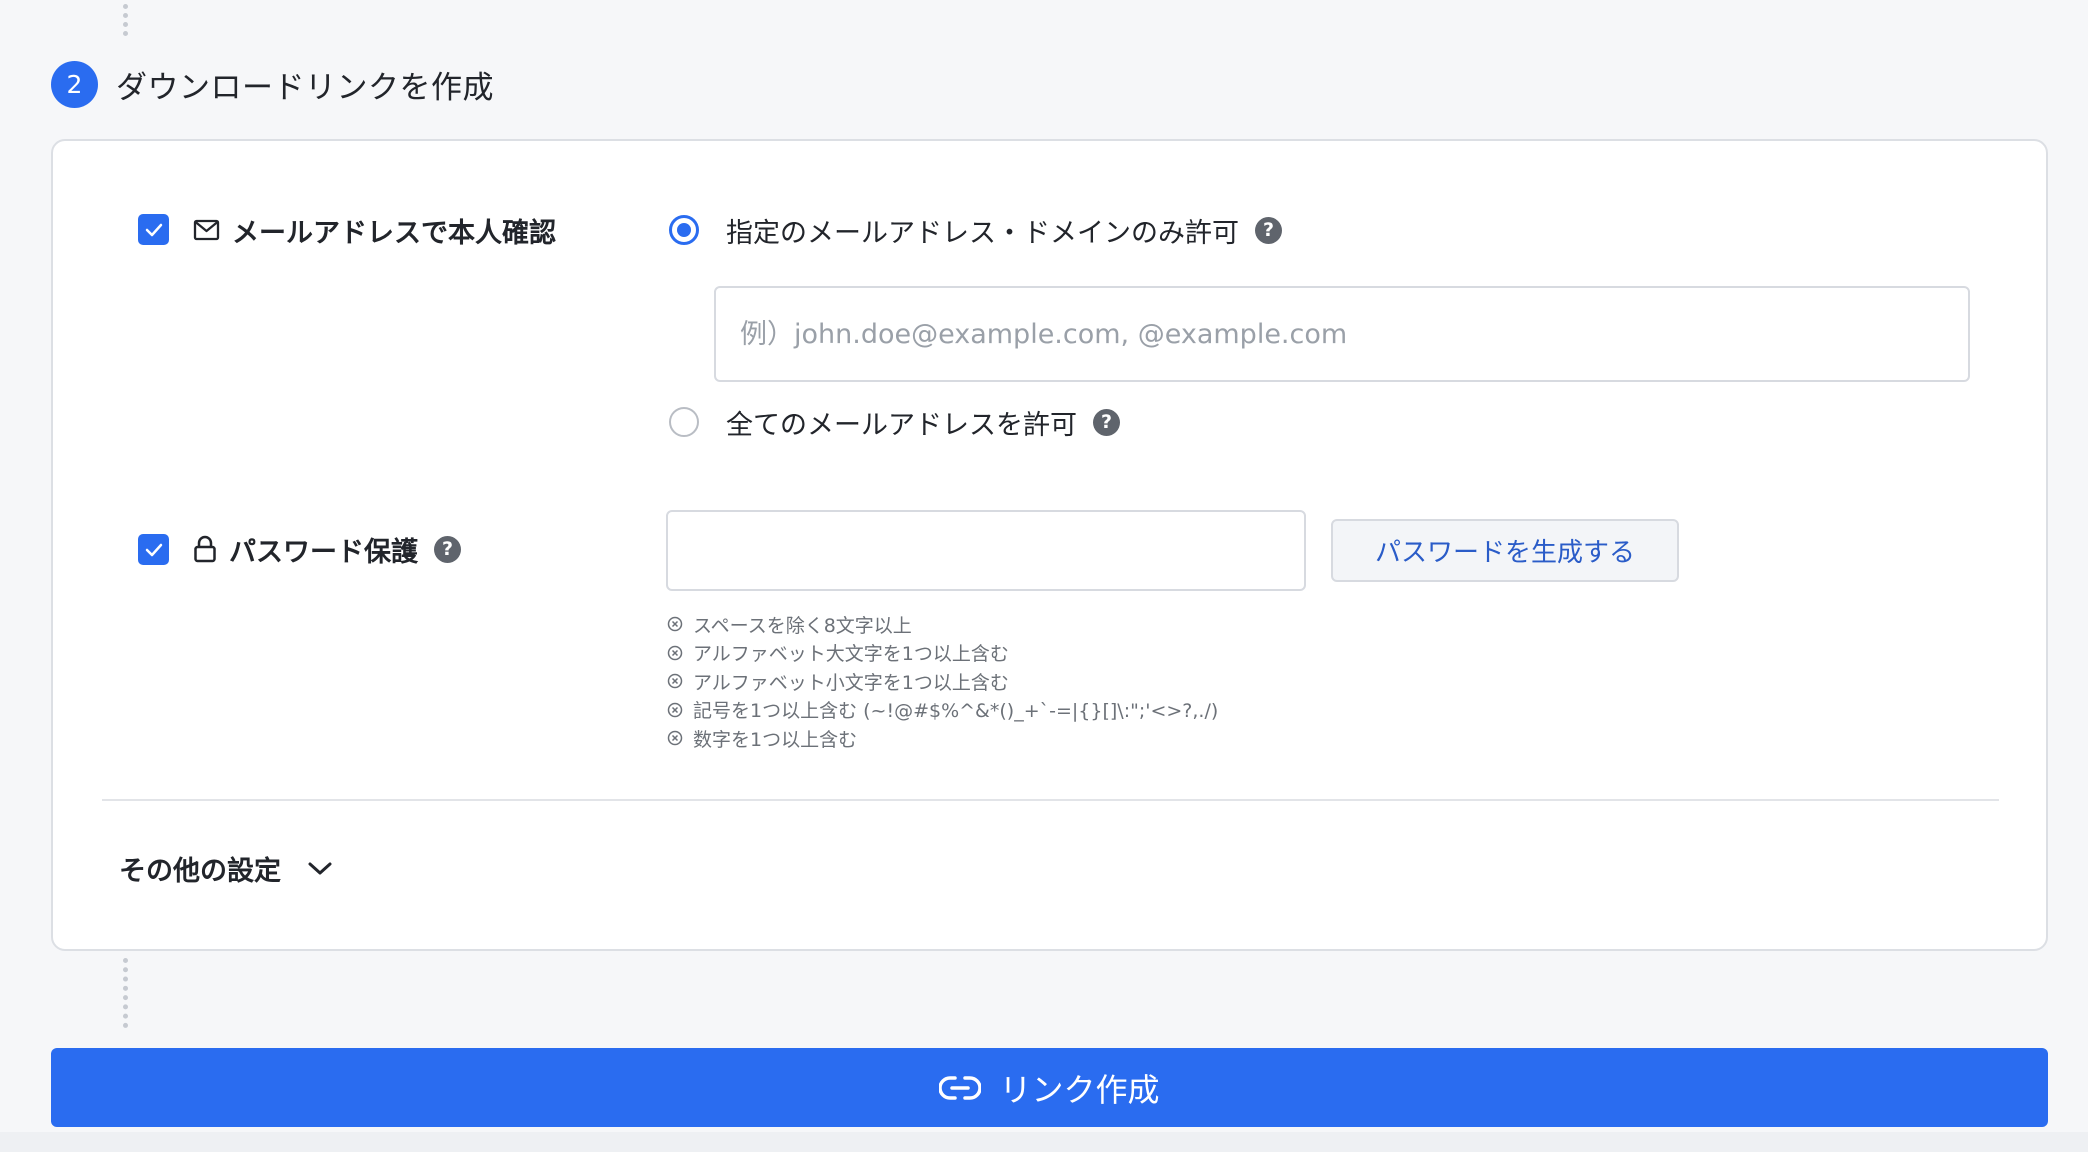 This screenshot has height=1152, width=2088. I want to click on step-title: ダウンロードリンクを作成, so click(305, 87).